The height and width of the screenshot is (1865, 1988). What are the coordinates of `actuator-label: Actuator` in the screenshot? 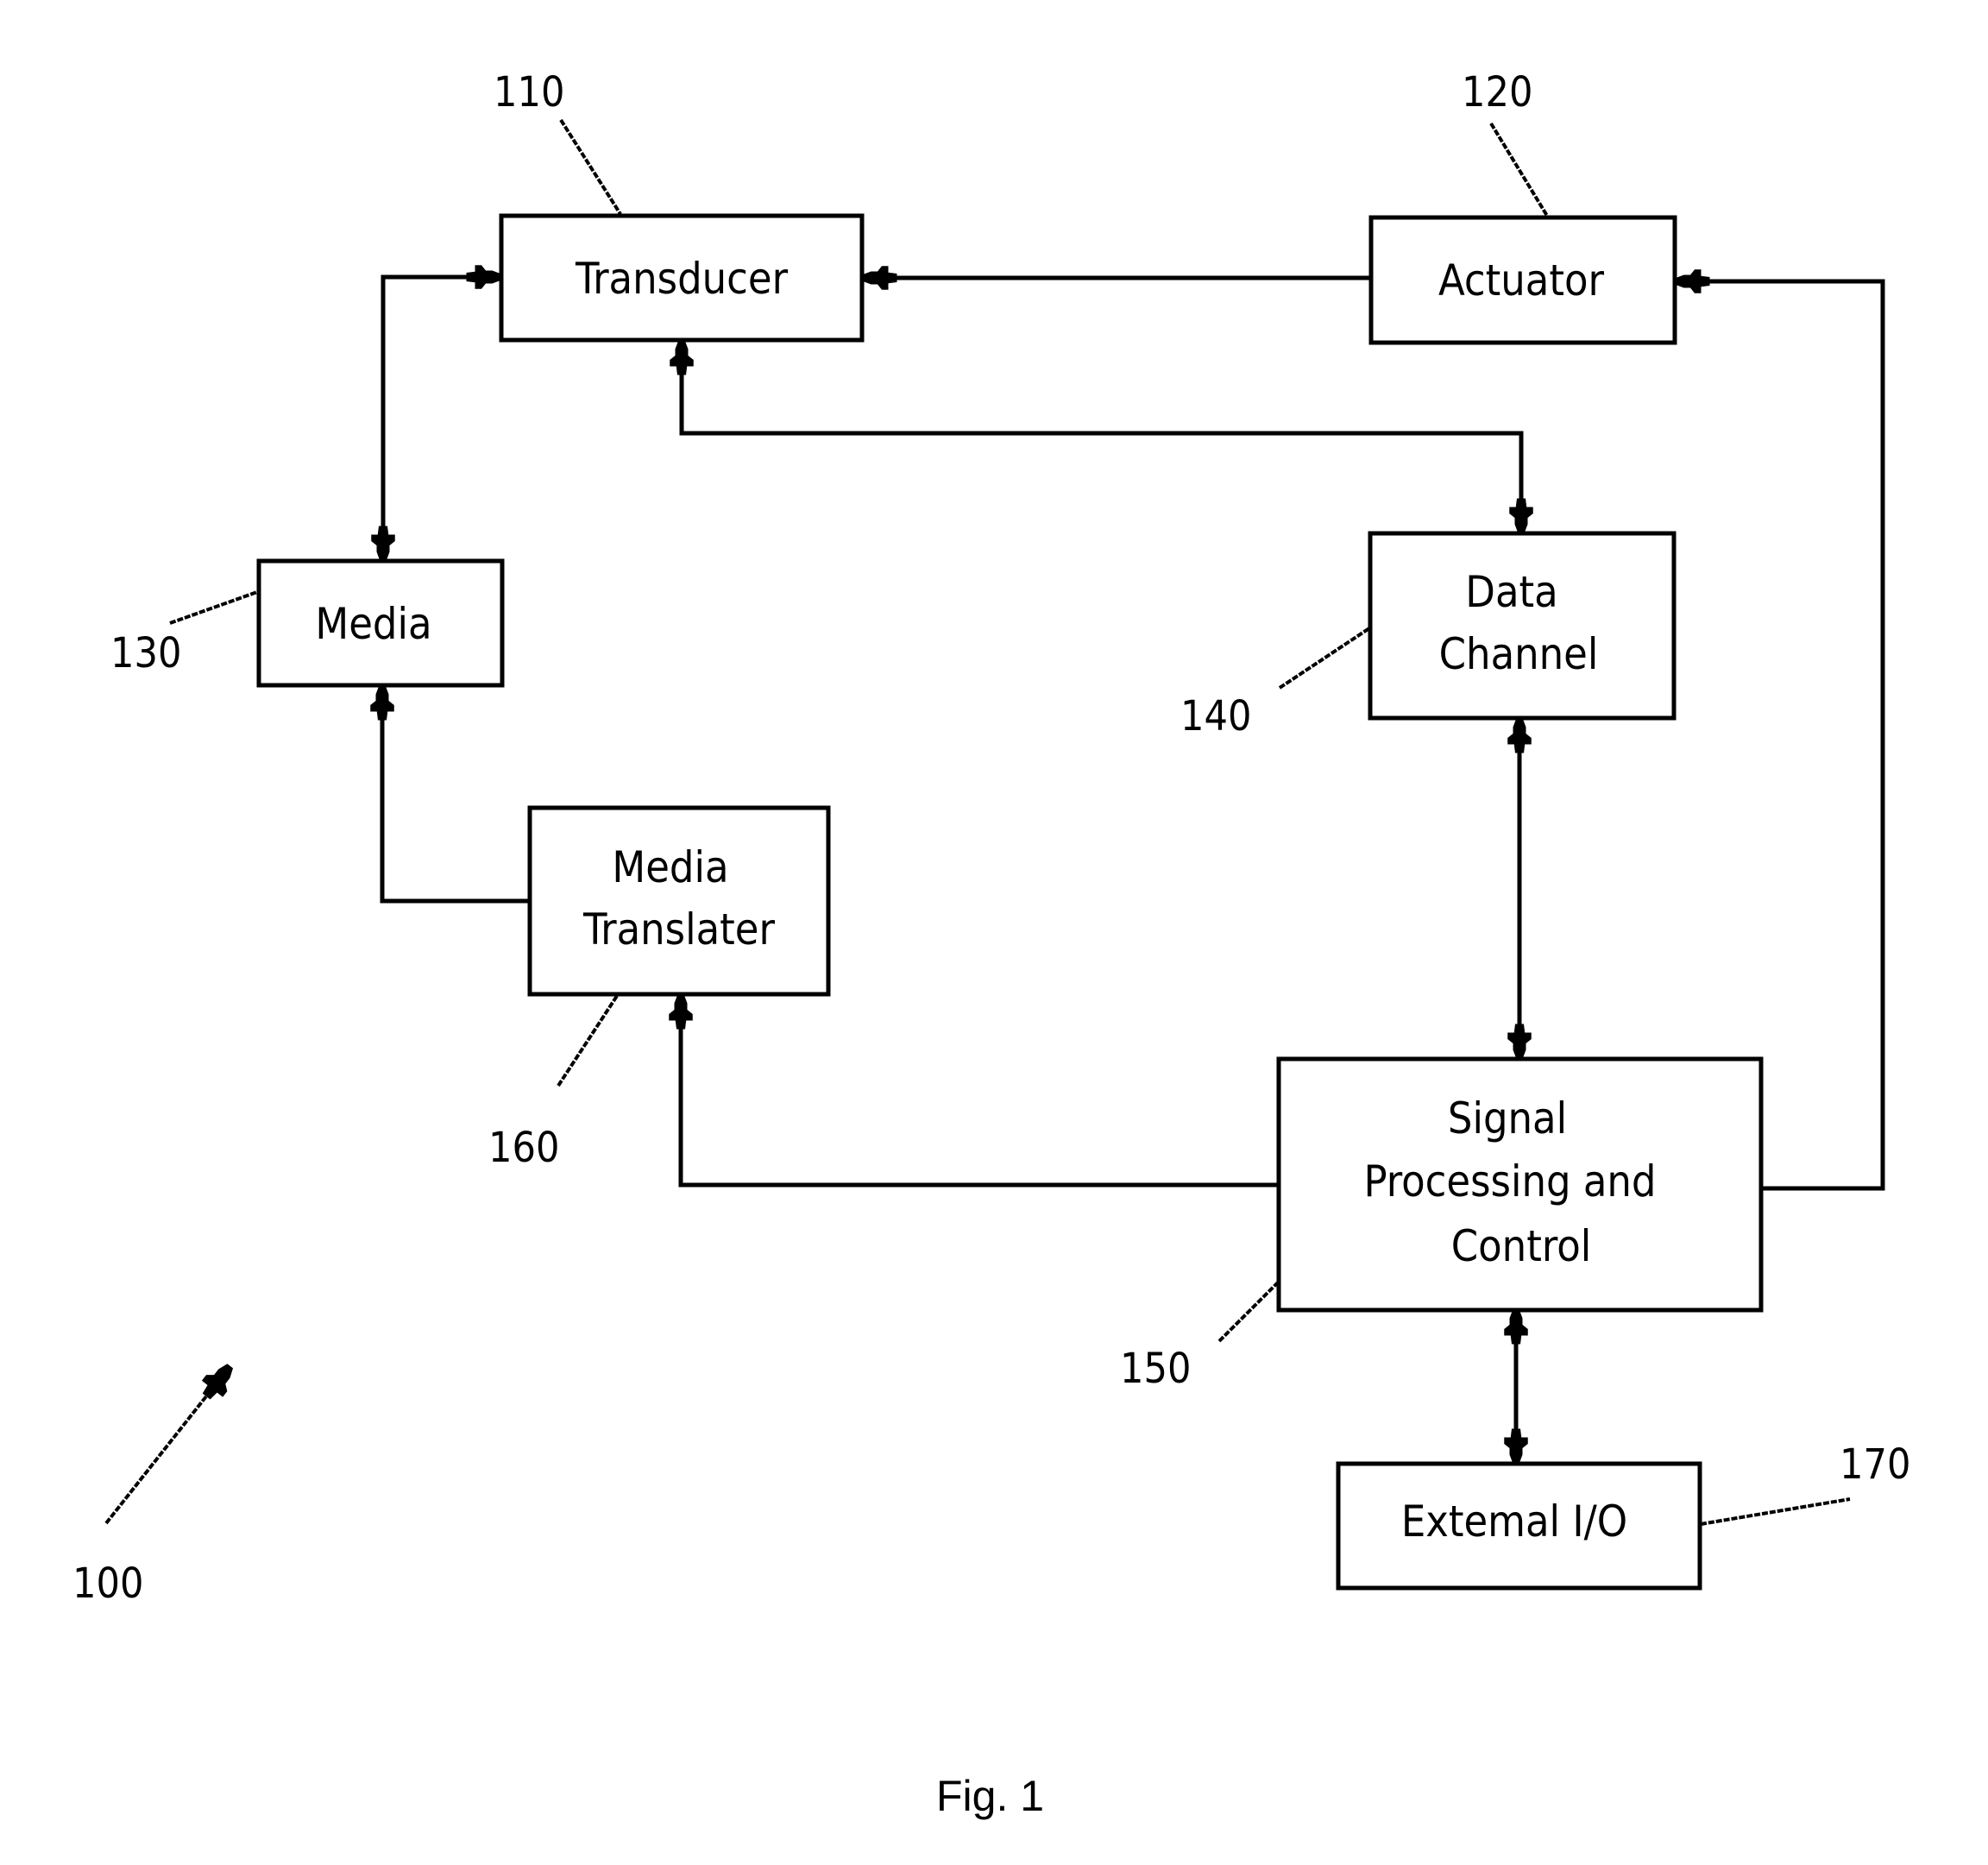 It's located at (1521, 280).